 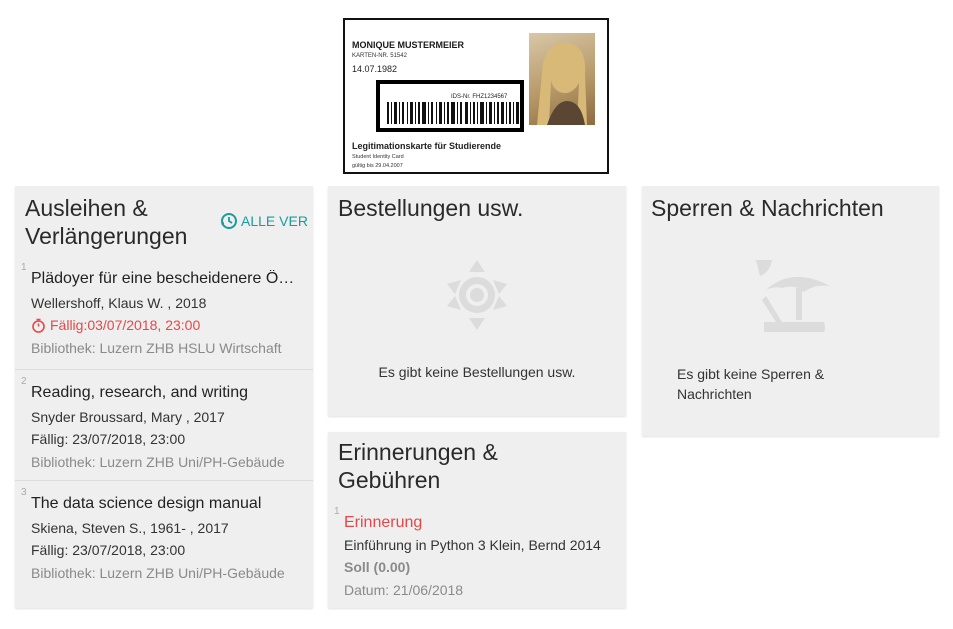 I want to click on requests-title: Bestellungen usw., so click(x=431, y=208).